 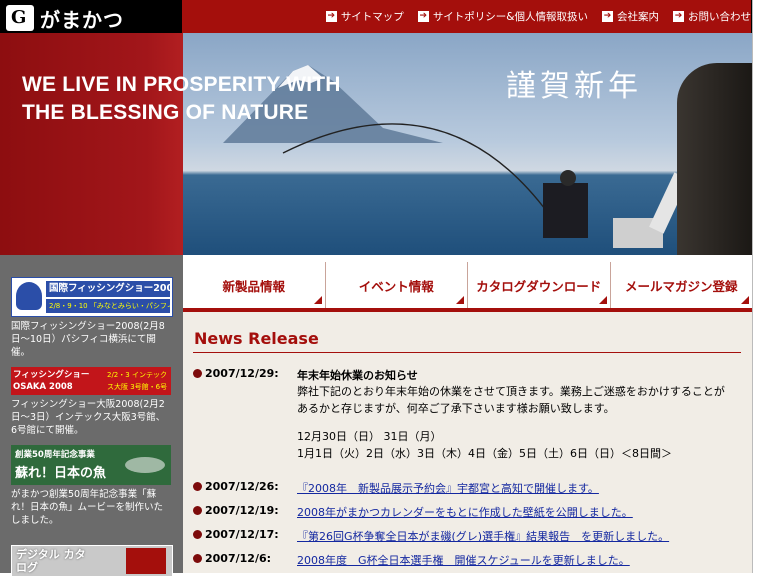 I want to click on news-date: 2007/12/6:, so click(x=238, y=558).